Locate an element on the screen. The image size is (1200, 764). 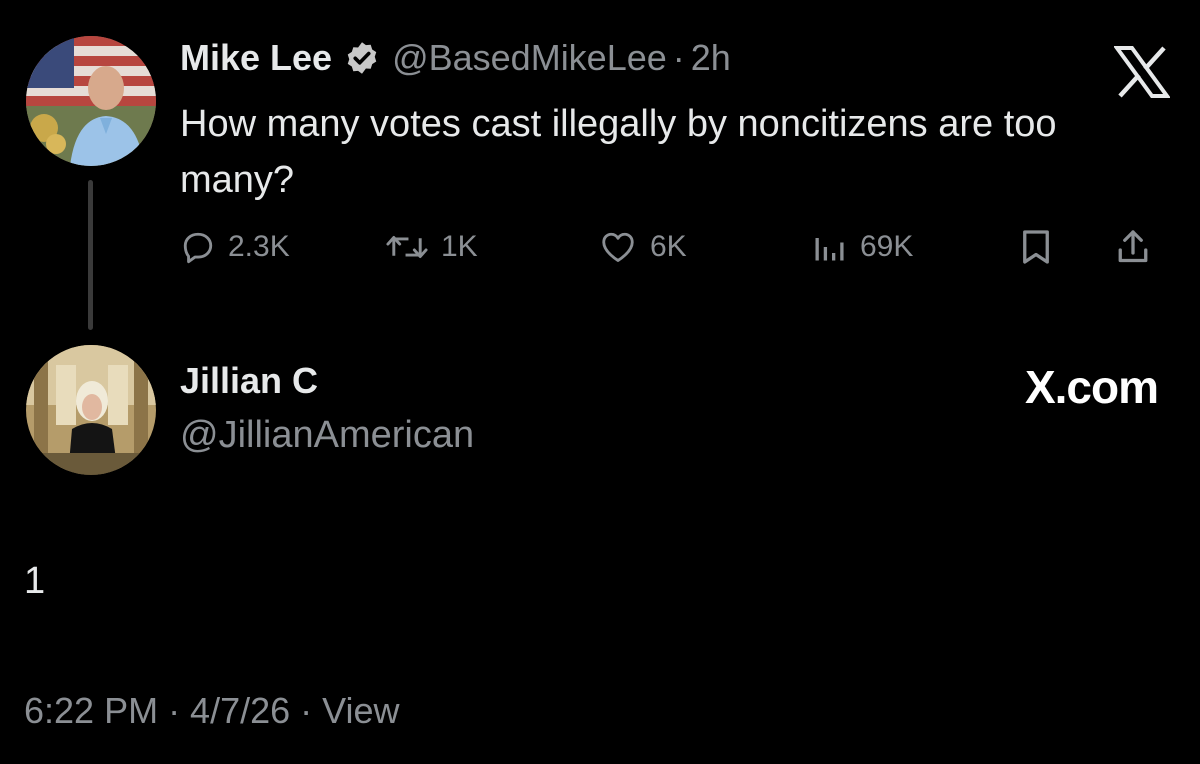
views-button: 69K is located at coordinates (861, 247).